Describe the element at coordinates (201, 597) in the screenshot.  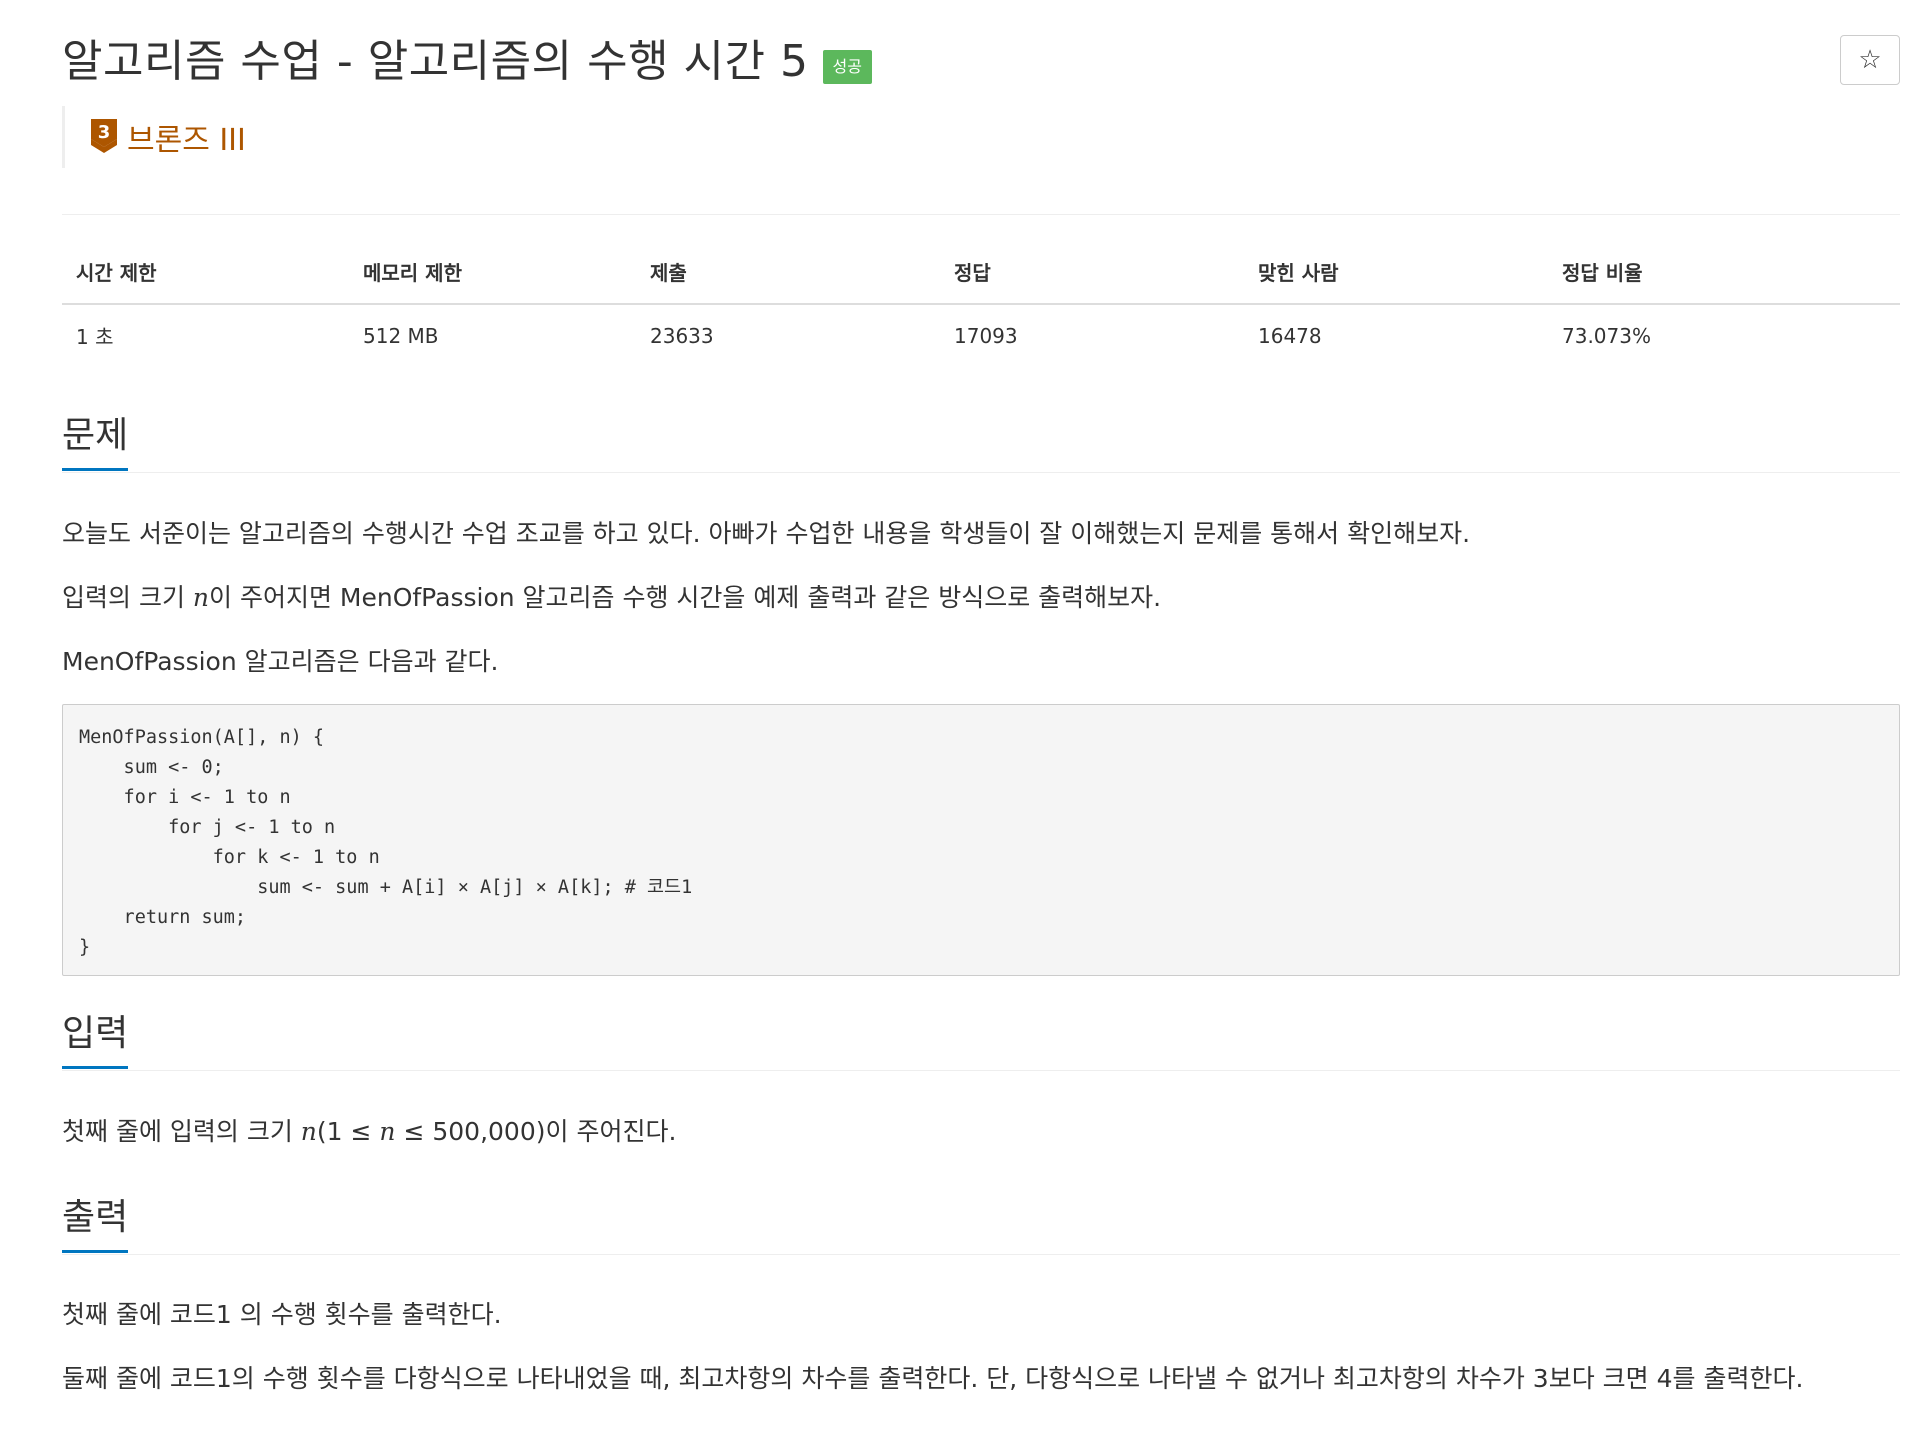
I see `var-n: n` at that location.